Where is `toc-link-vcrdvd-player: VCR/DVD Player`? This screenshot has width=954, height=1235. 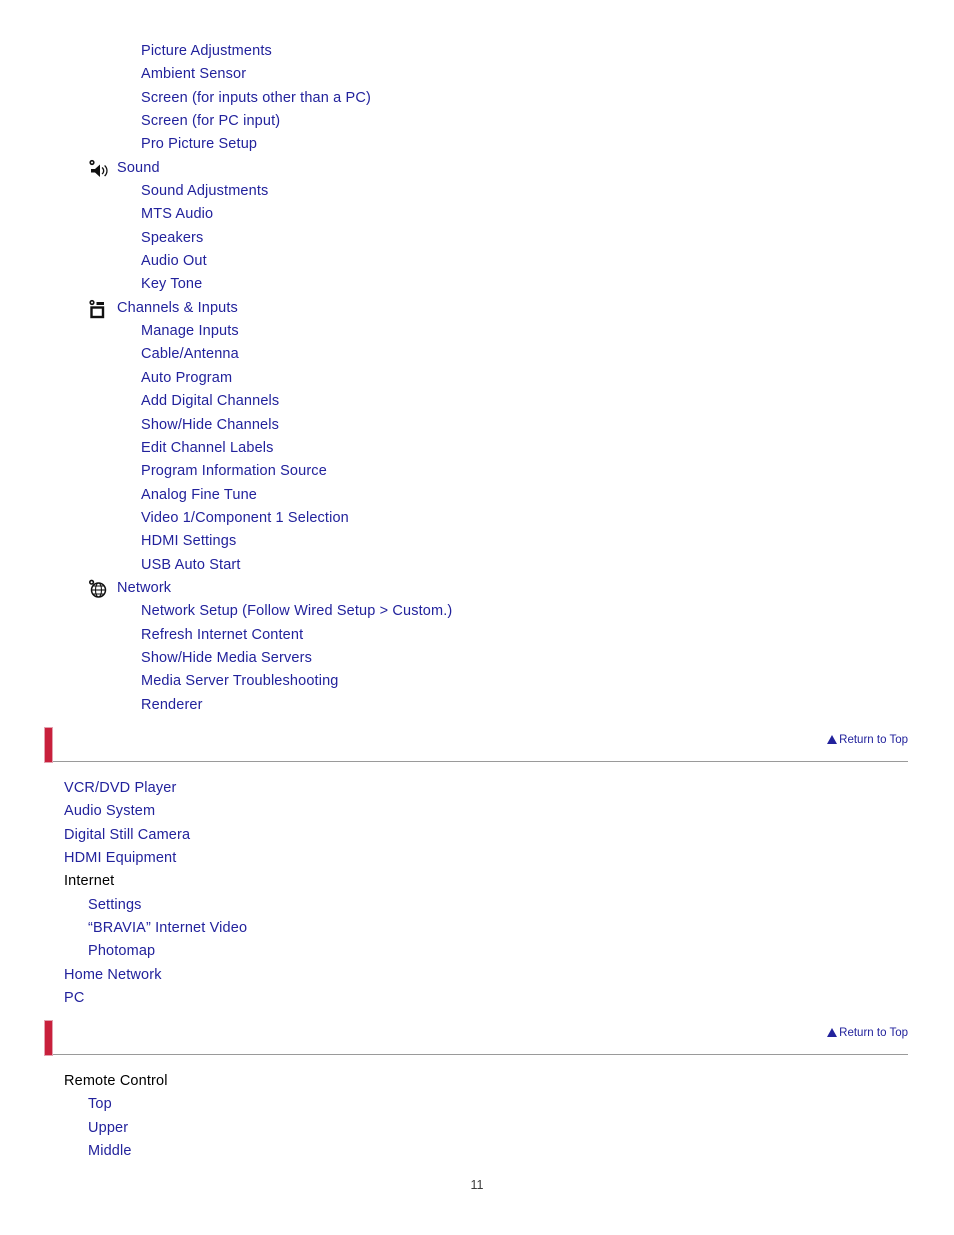 toc-link-vcrdvd-player: VCR/DVD Player is located at coordinates (88, 788).